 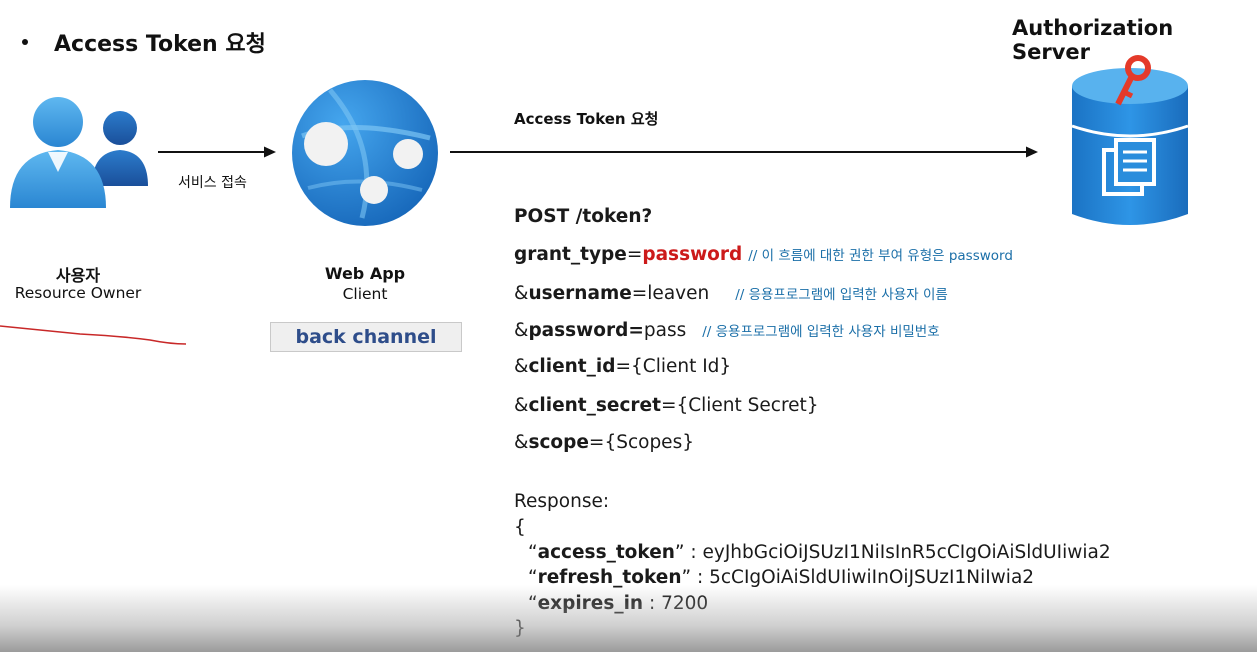 I want to click on request-line-client-secret: &client_secret={Client Secret}, so click(x=666, y=405).